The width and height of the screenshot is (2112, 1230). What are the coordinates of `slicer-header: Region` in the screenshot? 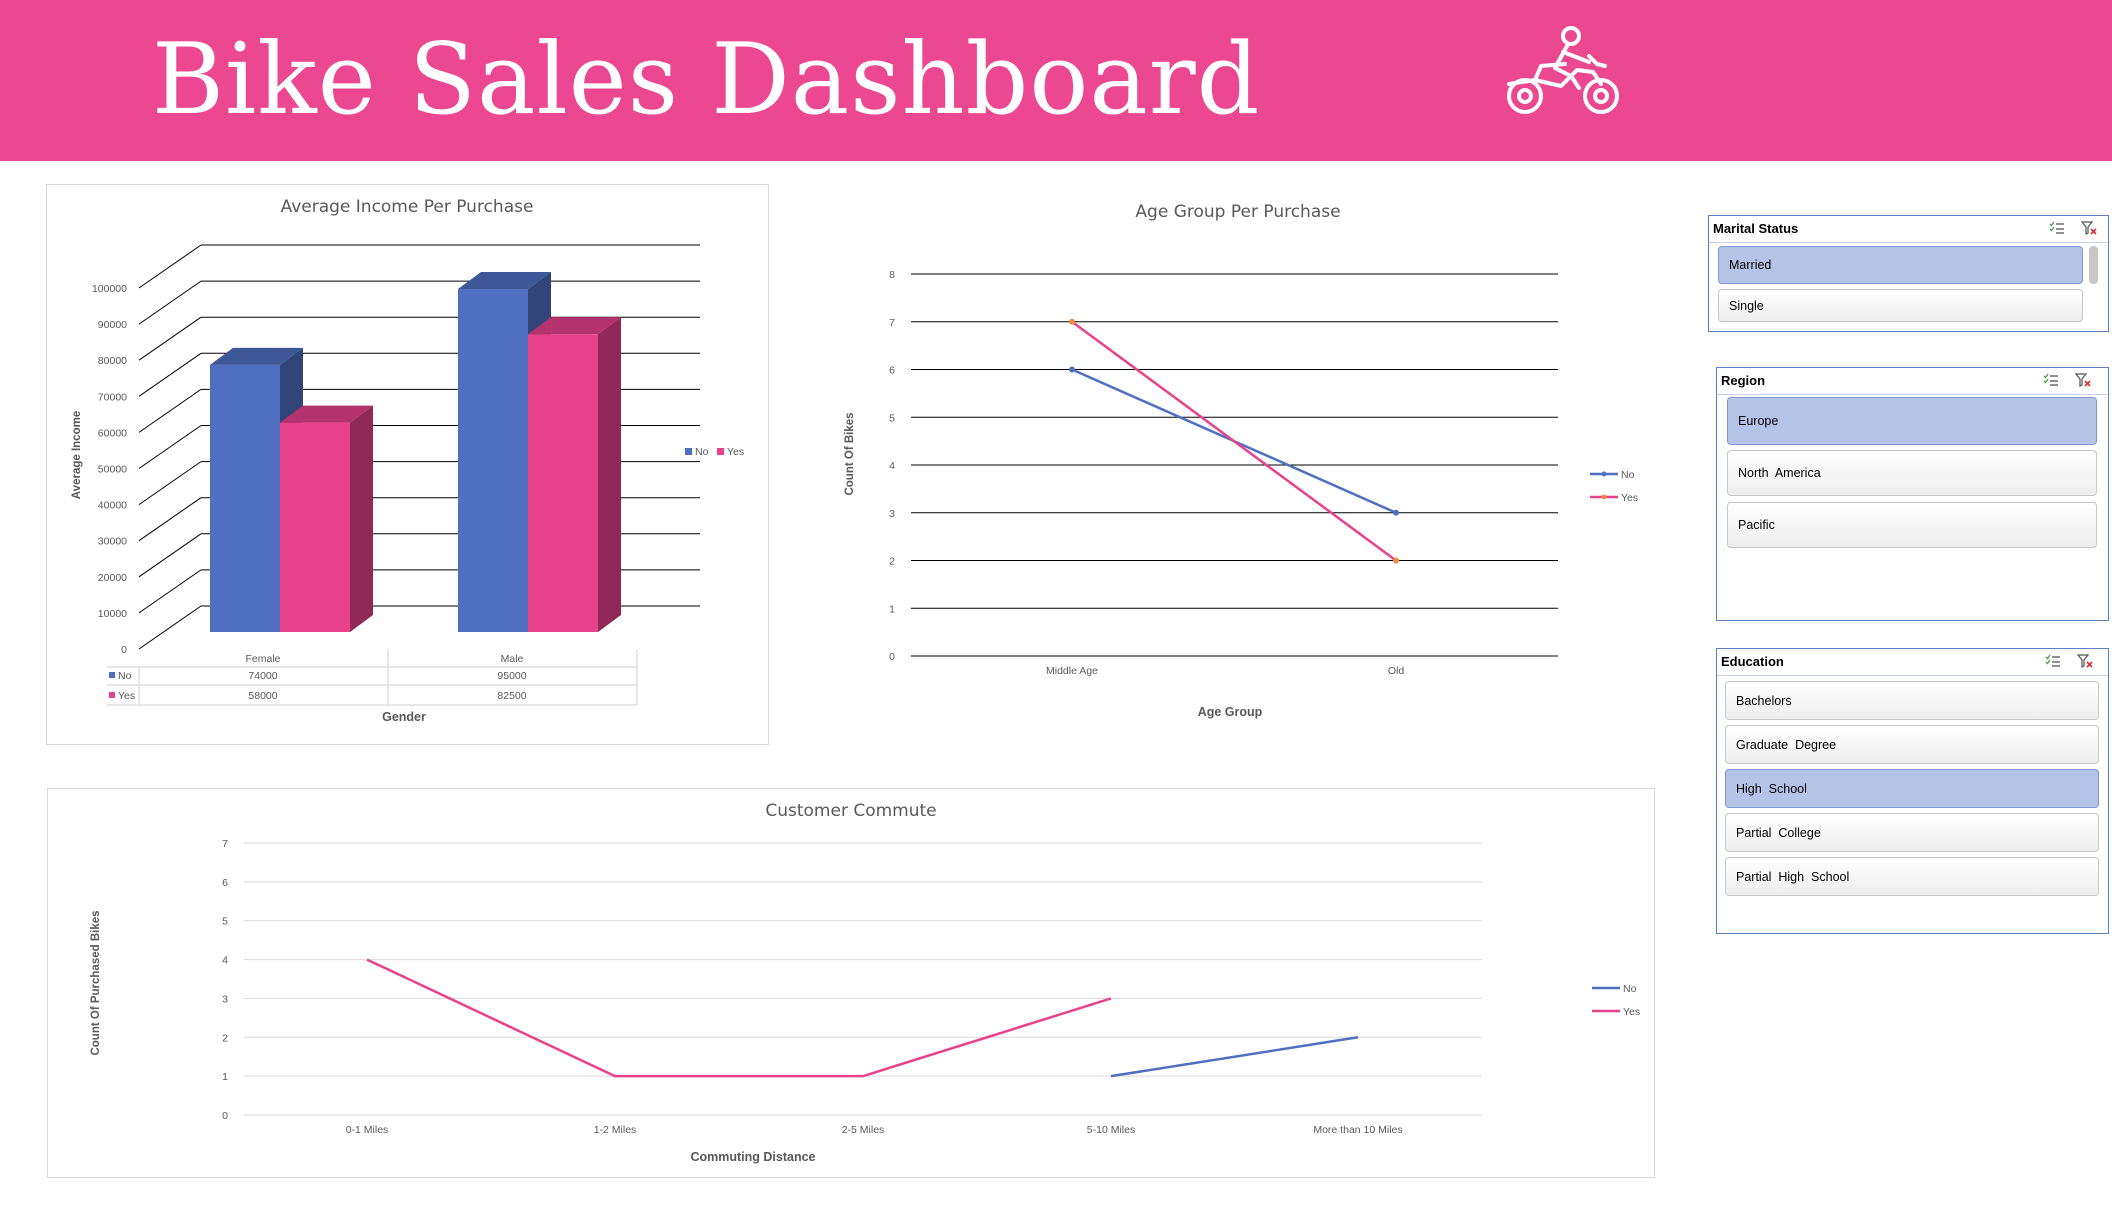 It's located at (1912, 381).